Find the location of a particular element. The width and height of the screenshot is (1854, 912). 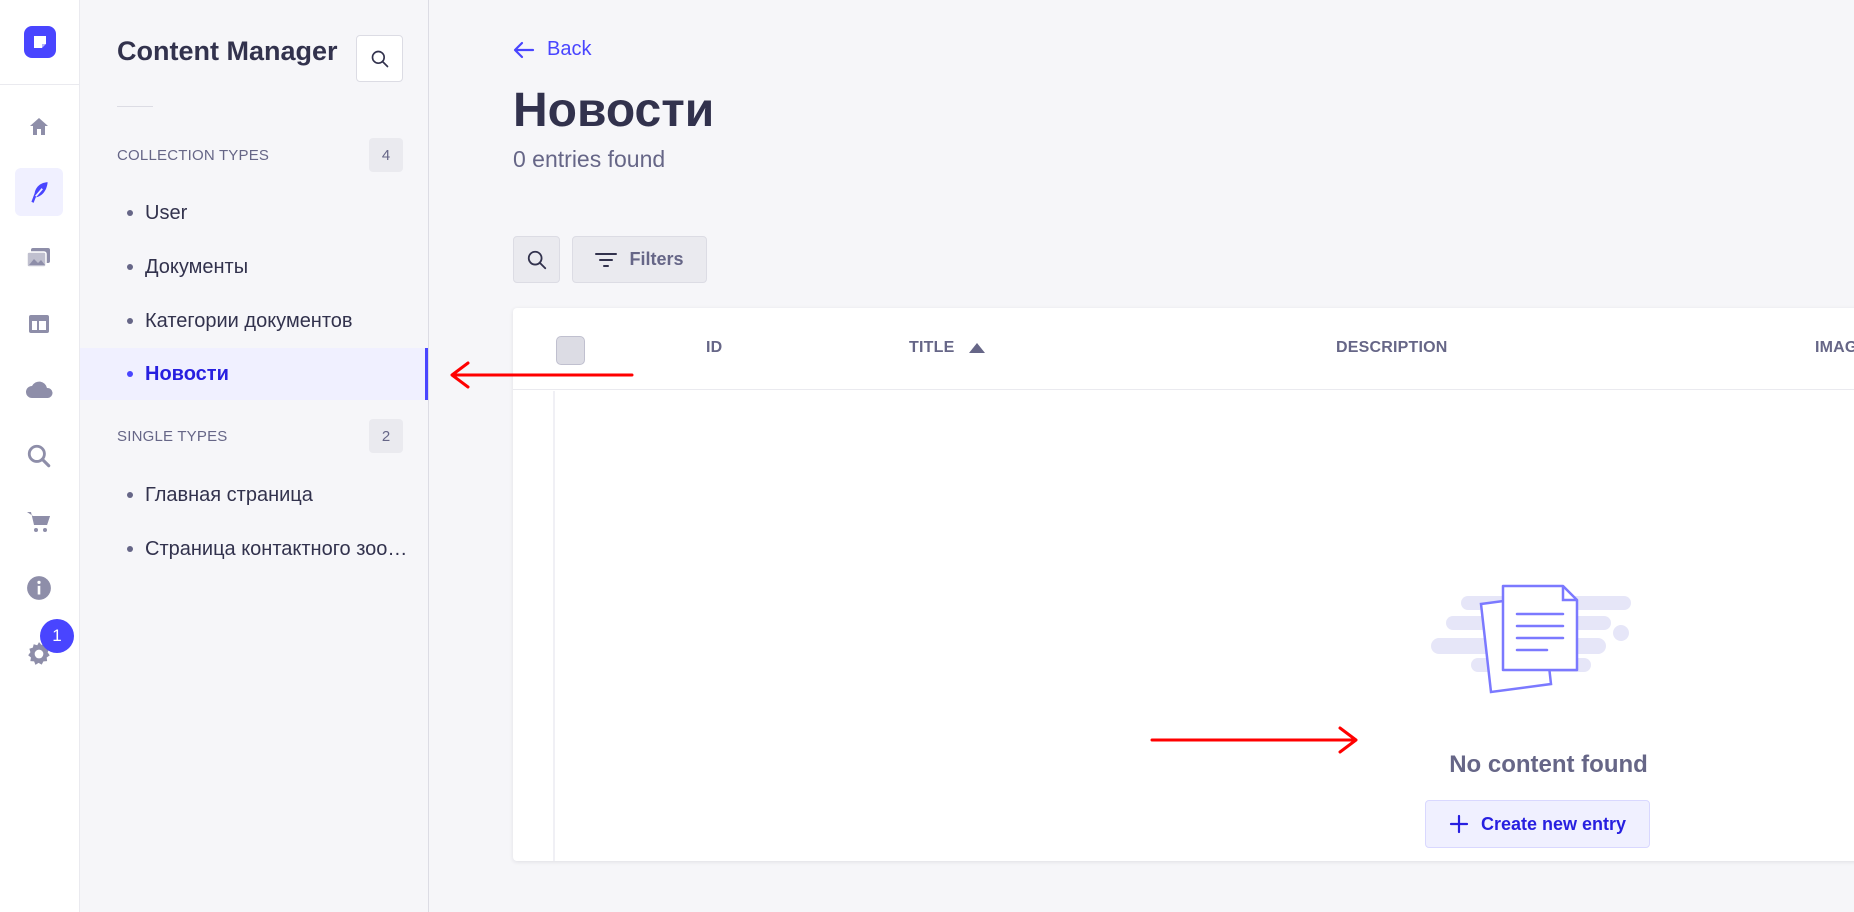

subnav-search-button is located at coordinates (379, 58).